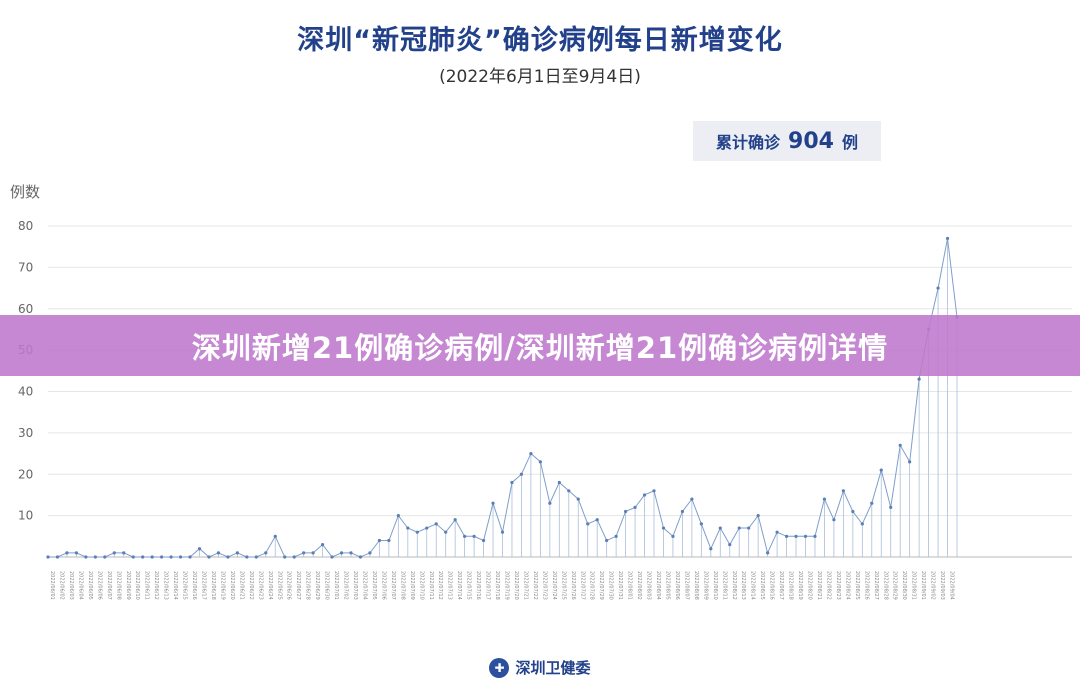 The image size is (1080, 693). Describe the element at coordinates (601, 585) in the screenshot. I see `x-tick-label: 2022/07/29` at that location.